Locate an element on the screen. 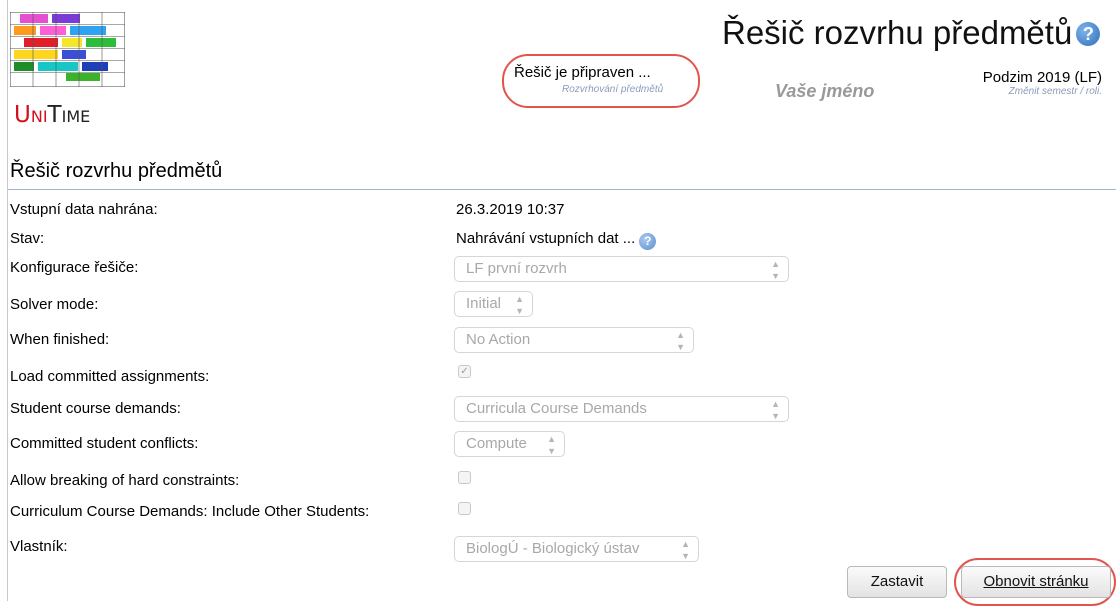 Image resolution: width=1116 pixels, height=606 pixels. curriculum-other-students-checkbox is located at coordinates (464, 508).